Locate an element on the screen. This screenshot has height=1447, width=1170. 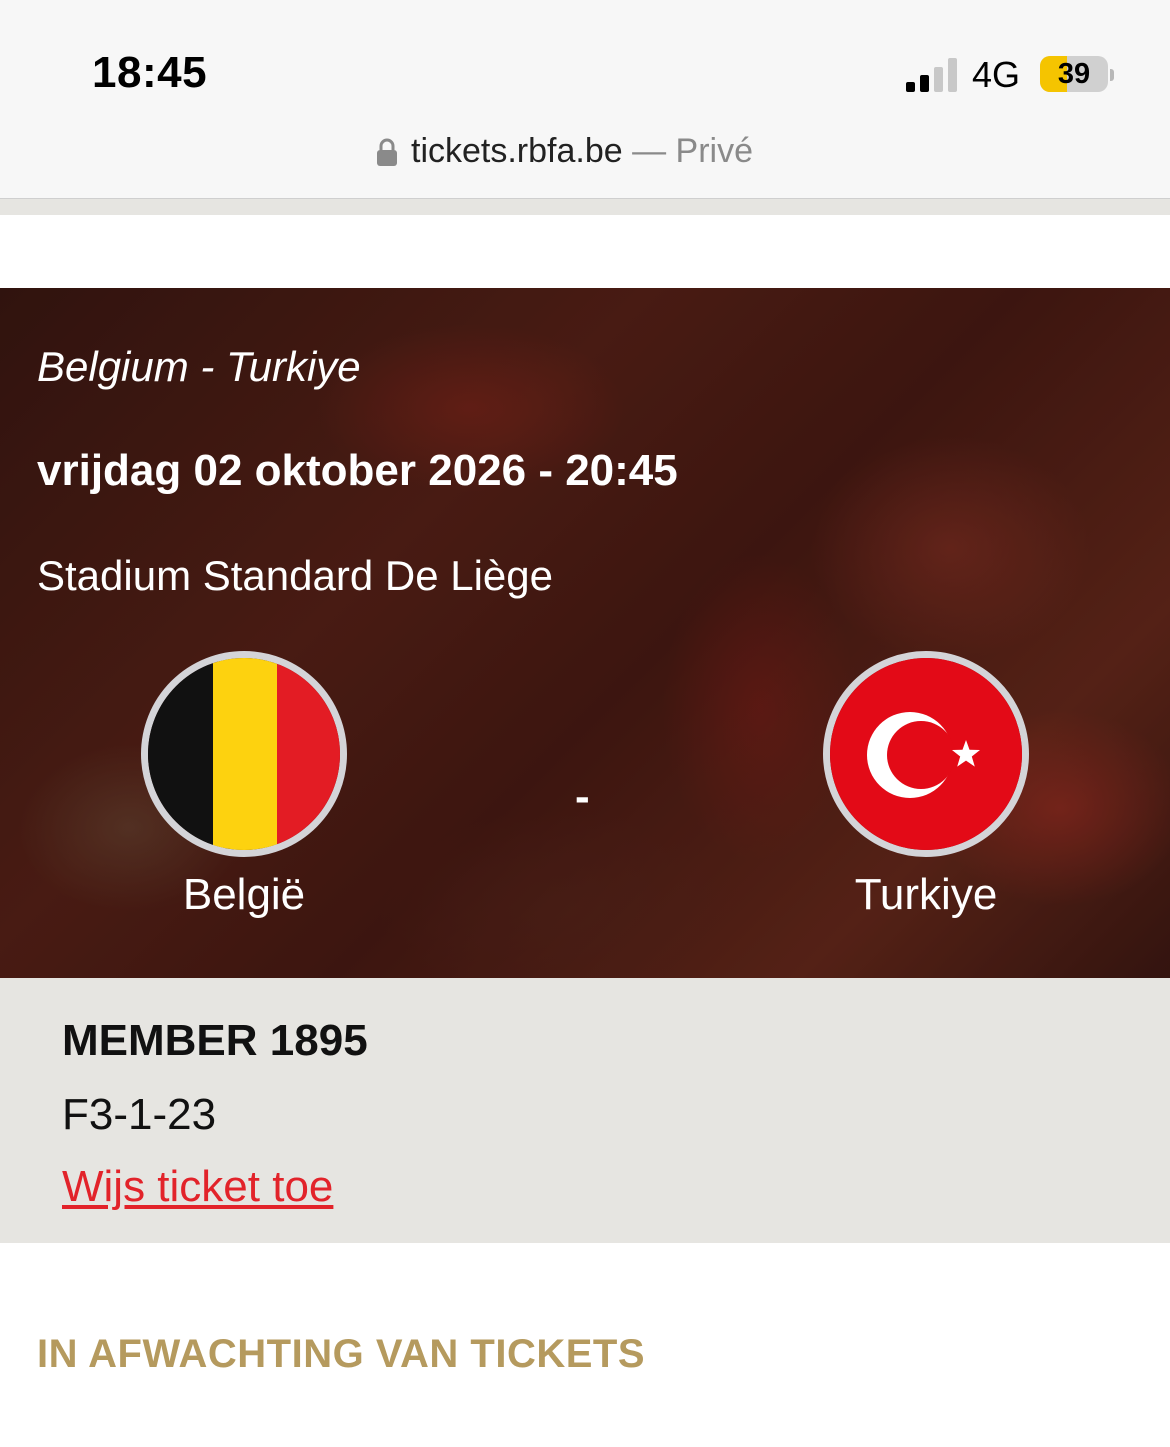
assign-ticket-link: Wijs ticket toe is located at coordinates (197, 1187).